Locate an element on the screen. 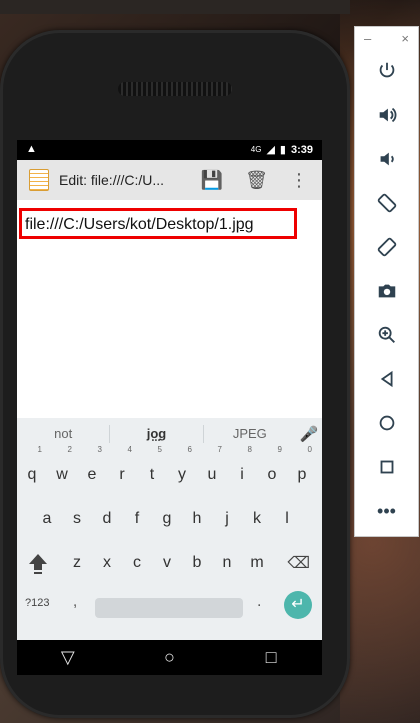  key-k: k is located at coordinates (257, 519).